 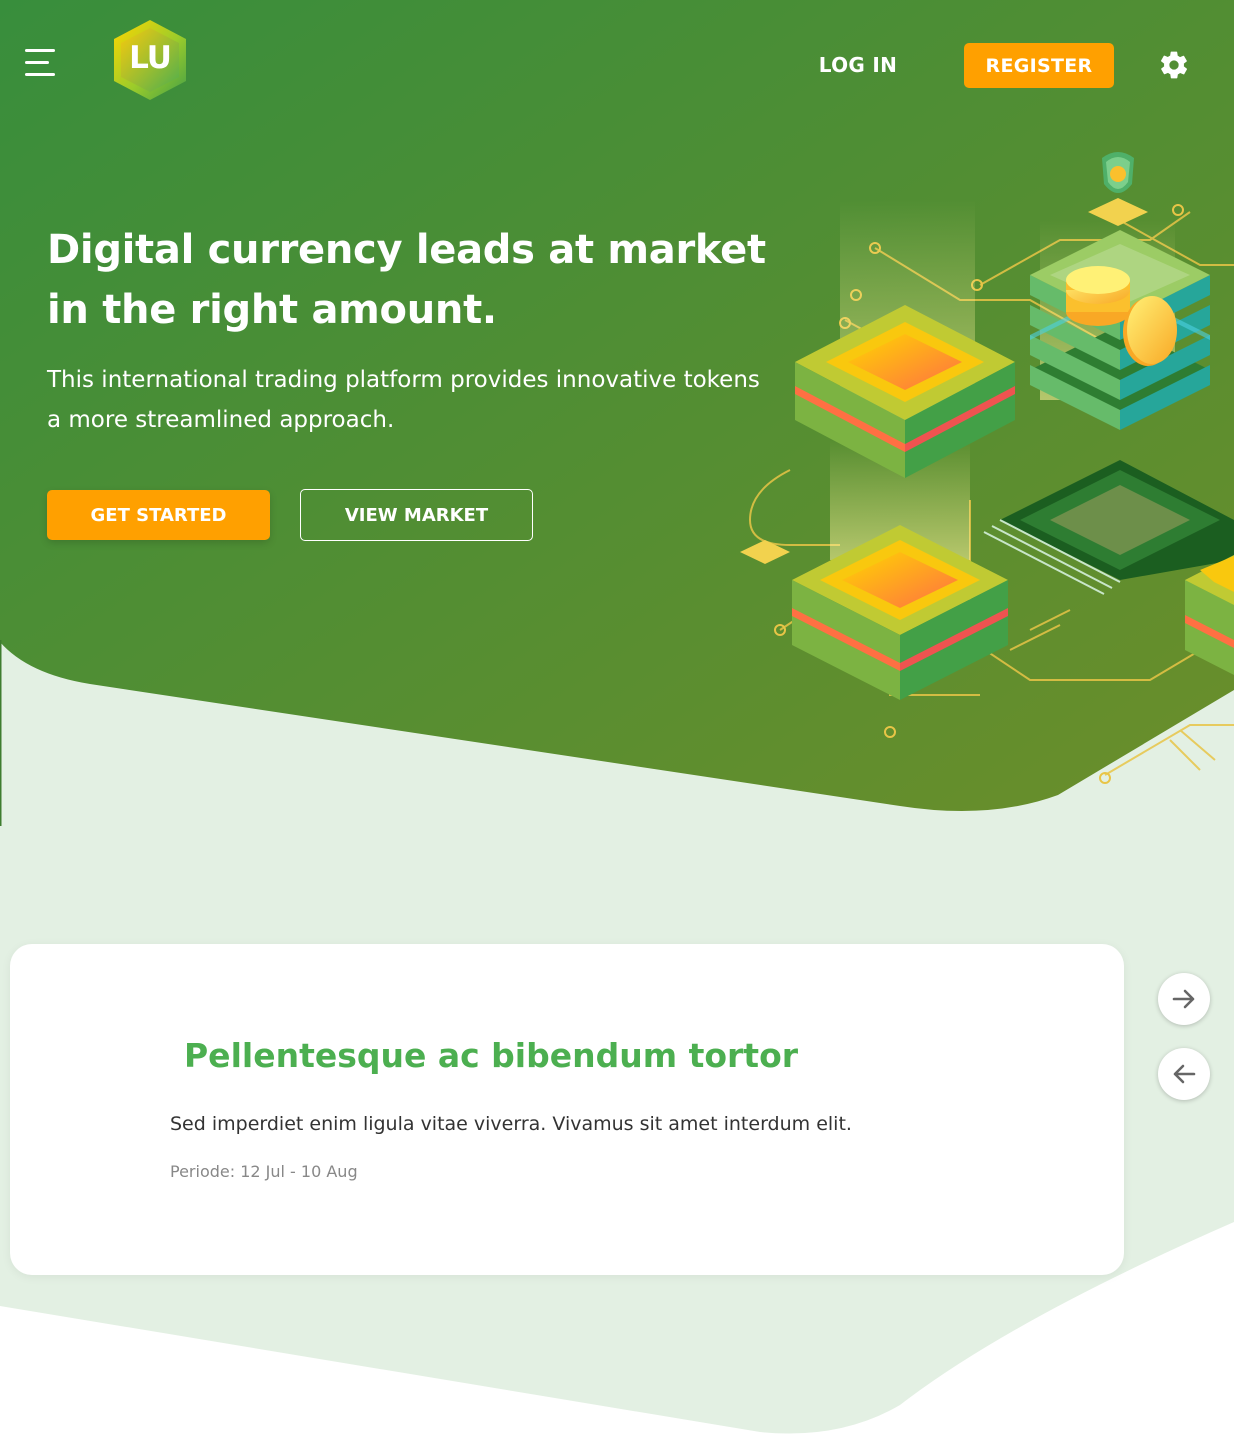 I want to click on hamburger-icon-bar-middle, so click(x=37, y=62).